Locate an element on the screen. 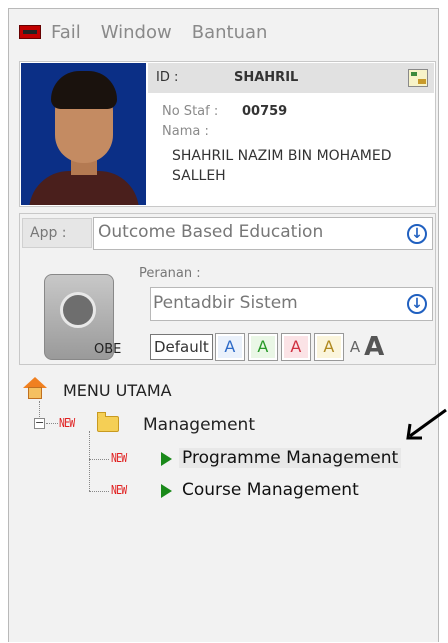  theme-font-controls: Default A A A A A A is located at coordinates (267, 347).